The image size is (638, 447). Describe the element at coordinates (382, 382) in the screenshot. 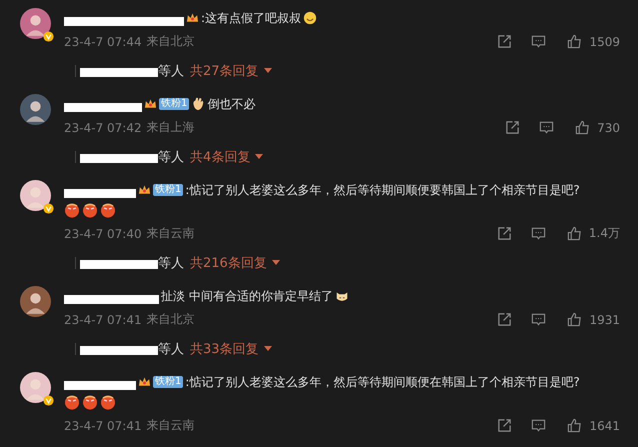

I see `comment-text: :惦记了别人老婆这么多年，然后等待期间顺便在韩国上了个相亲节目是吧?` at that location.